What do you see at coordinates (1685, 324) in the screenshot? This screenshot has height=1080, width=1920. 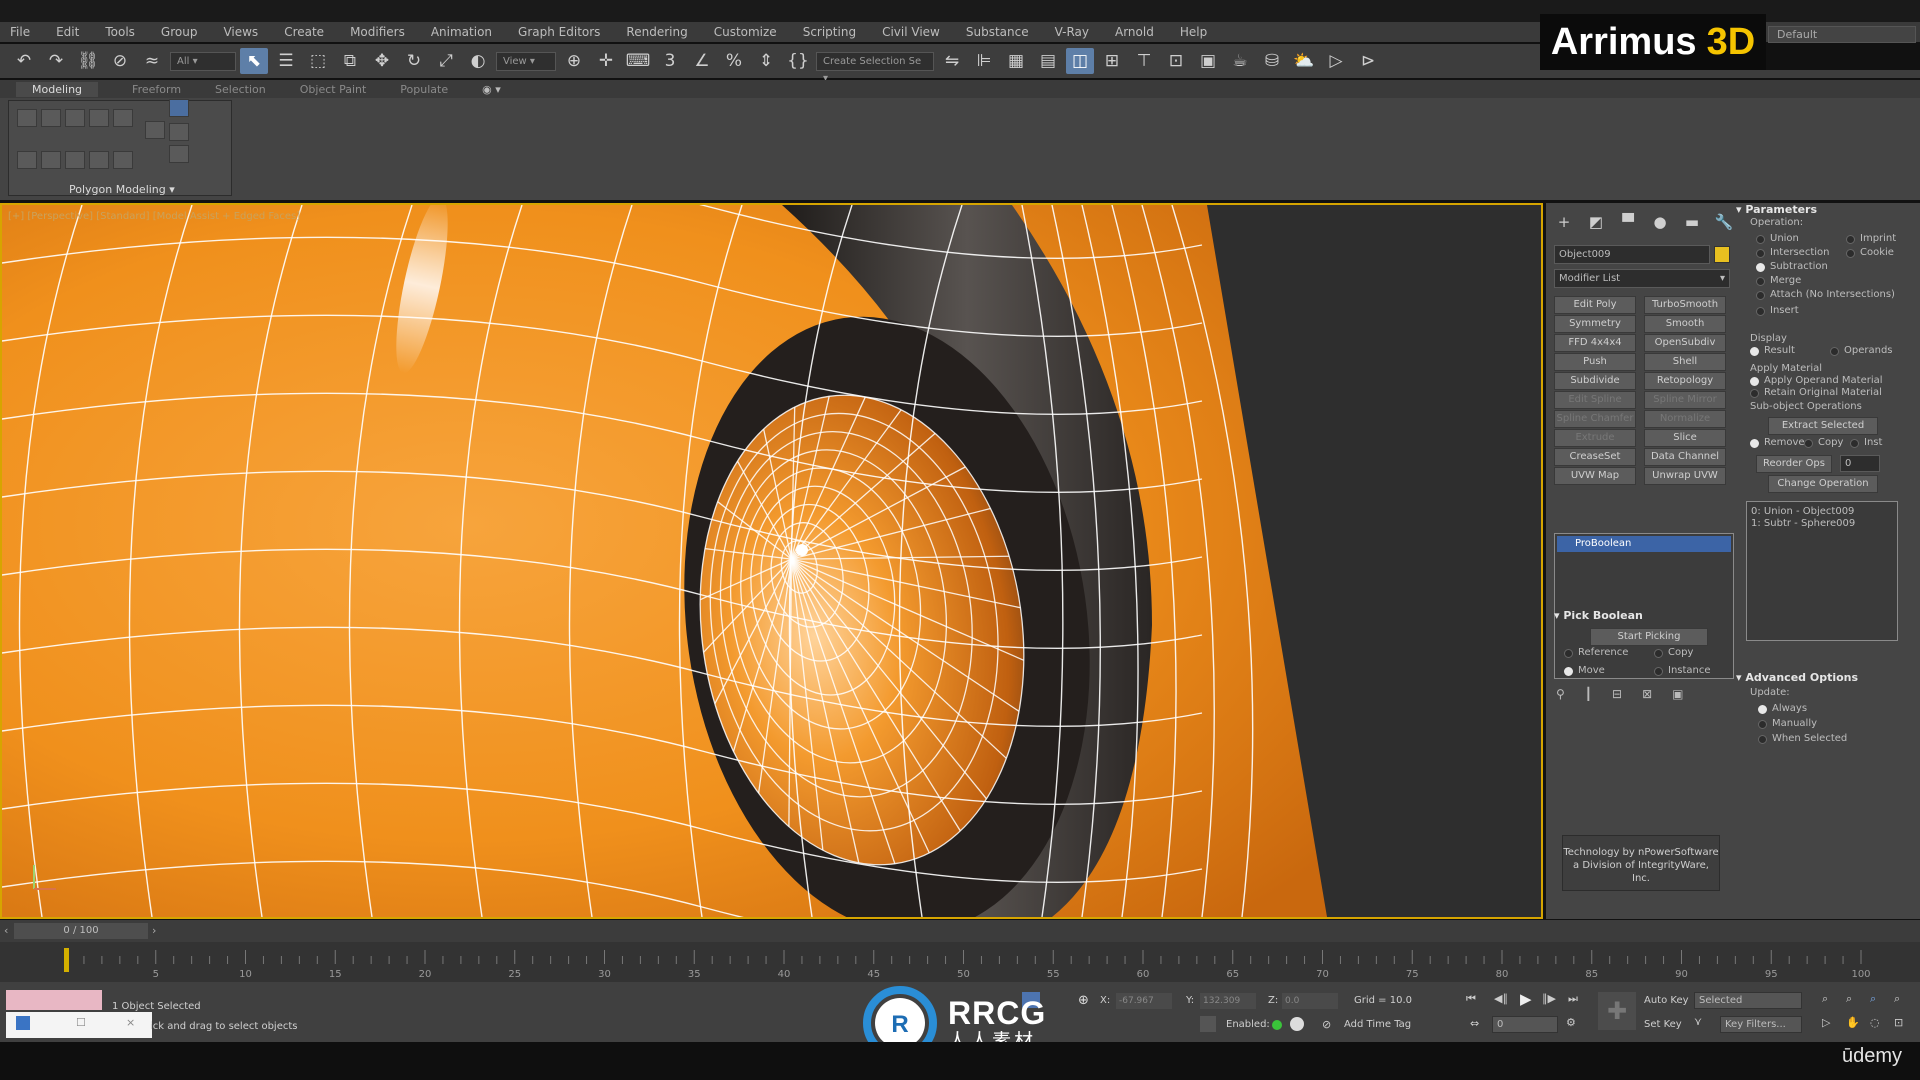 I see `modifier-button-smooth: Smooth` at bounding box center [1685, 324].